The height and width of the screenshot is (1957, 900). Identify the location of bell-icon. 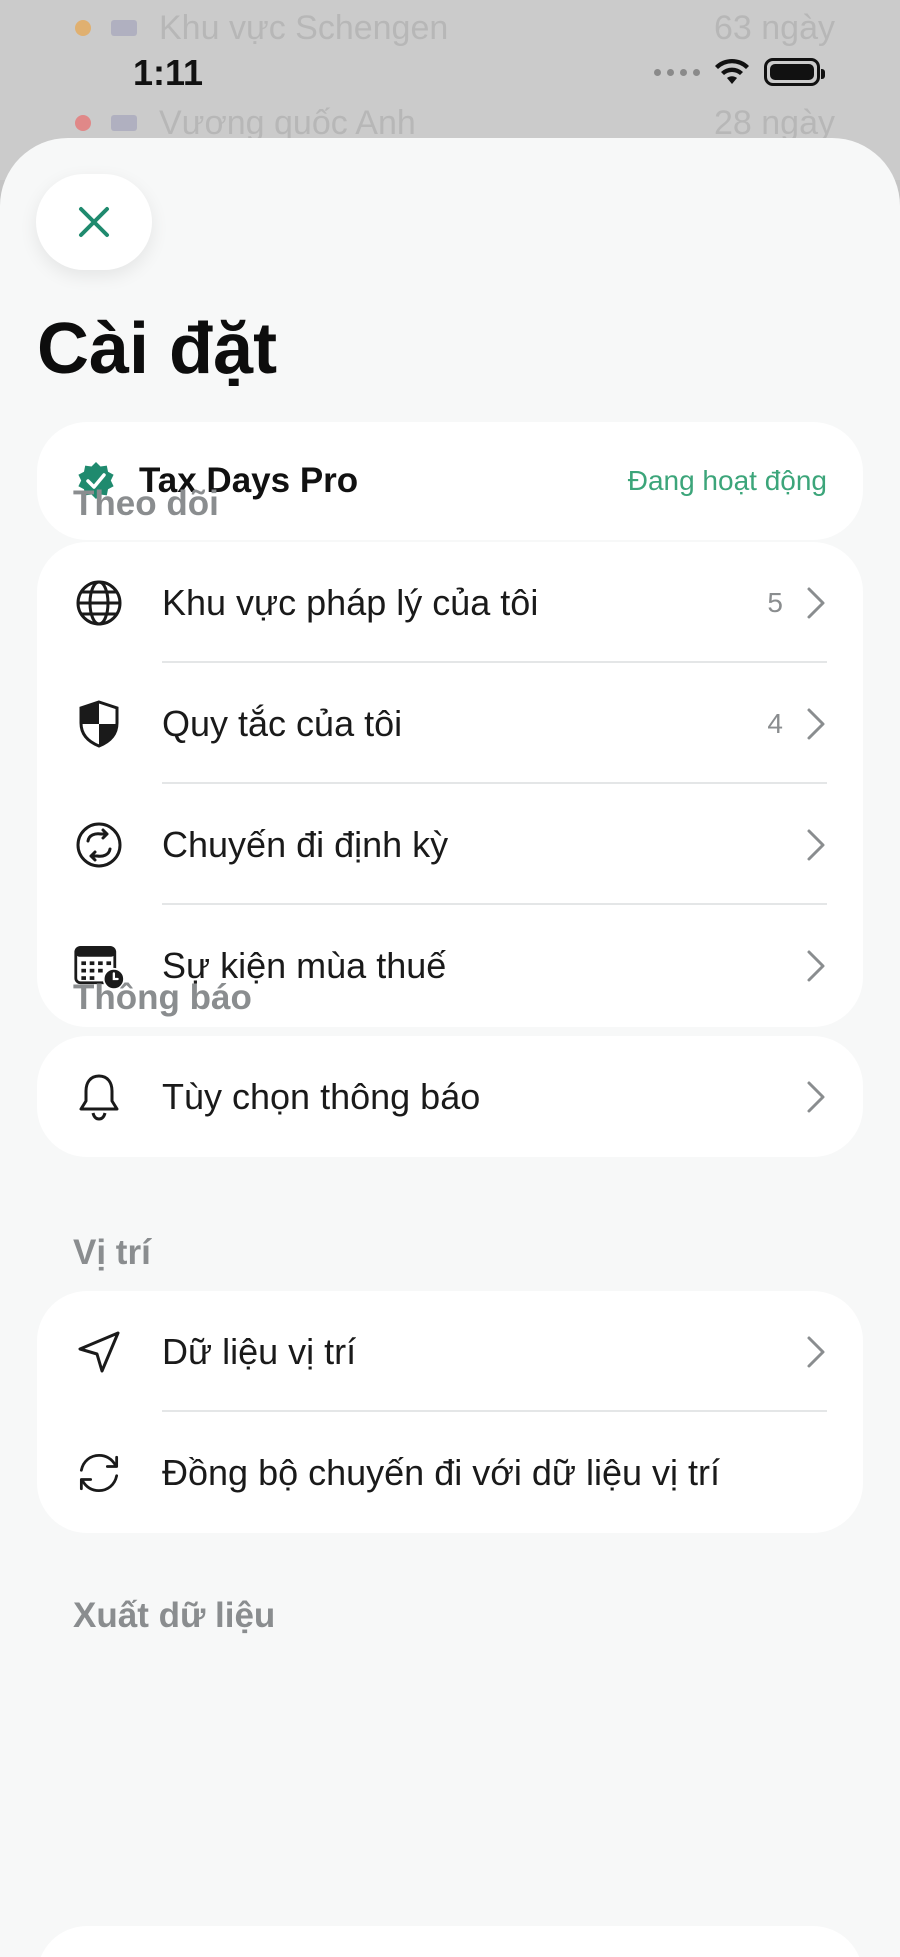
(99, 1097).